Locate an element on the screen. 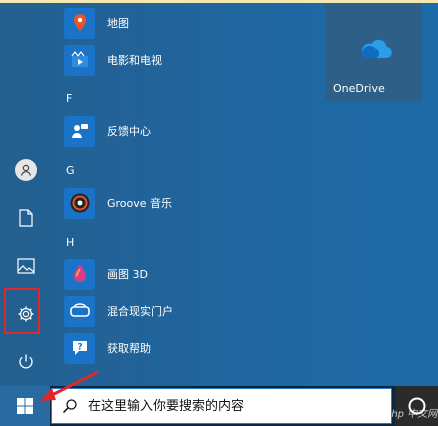  app-maps: 地图 is located at coordinates (189, 23).